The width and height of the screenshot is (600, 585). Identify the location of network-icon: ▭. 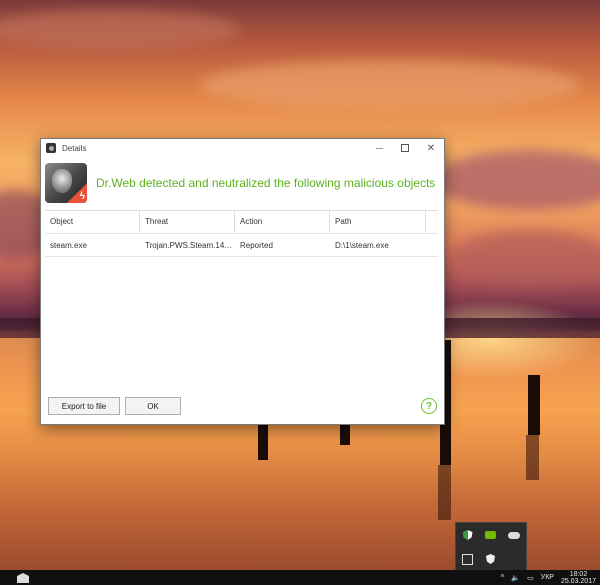
(530, 578).